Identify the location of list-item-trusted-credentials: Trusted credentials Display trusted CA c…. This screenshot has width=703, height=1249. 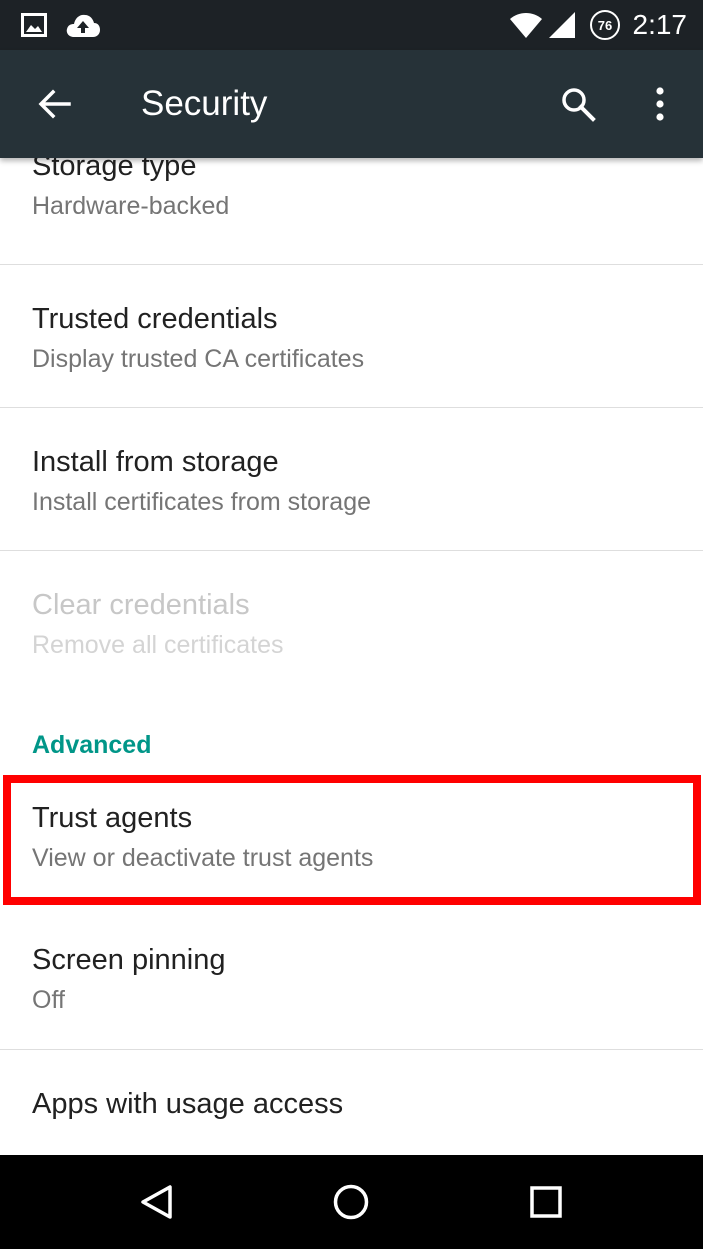
(351, 336).